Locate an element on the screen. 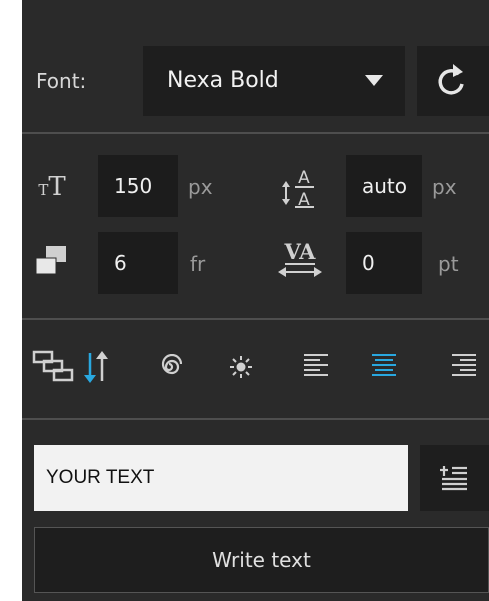 The height and width of the screenshot is (601, 489). line-height-unit: px is located at coordinates (444, 187).